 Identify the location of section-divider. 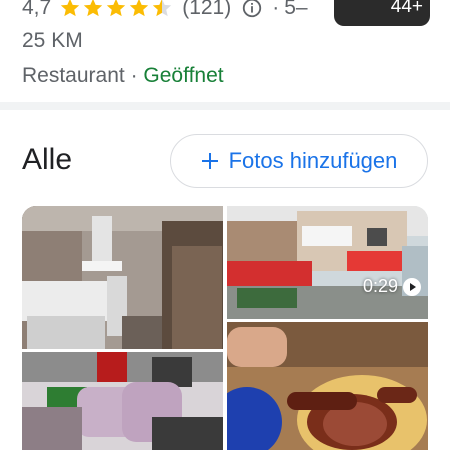
(225, 106).